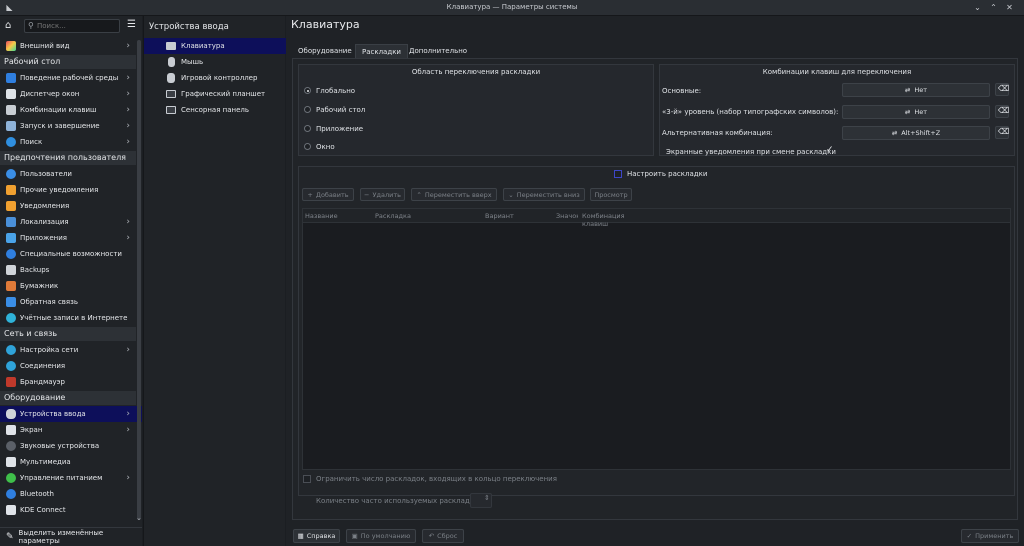 This screenshot has height=546, width=1024. Describe the element at coordinates (11, 26) in the screenshot. I see `home-icon: ⌂` at that location.